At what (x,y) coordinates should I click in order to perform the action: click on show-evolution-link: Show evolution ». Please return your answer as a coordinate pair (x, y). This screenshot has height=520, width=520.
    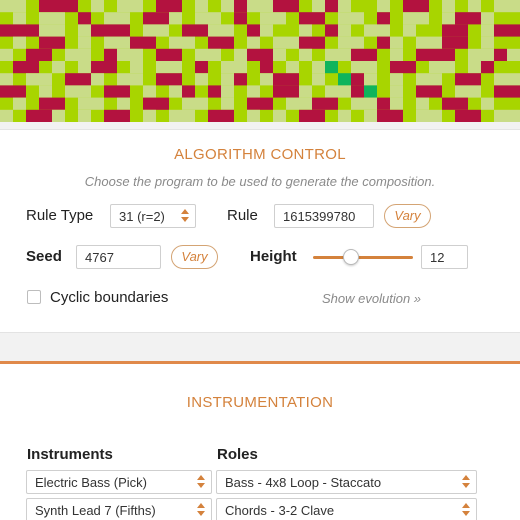
    Looking at the image, I should click on (371, 298).